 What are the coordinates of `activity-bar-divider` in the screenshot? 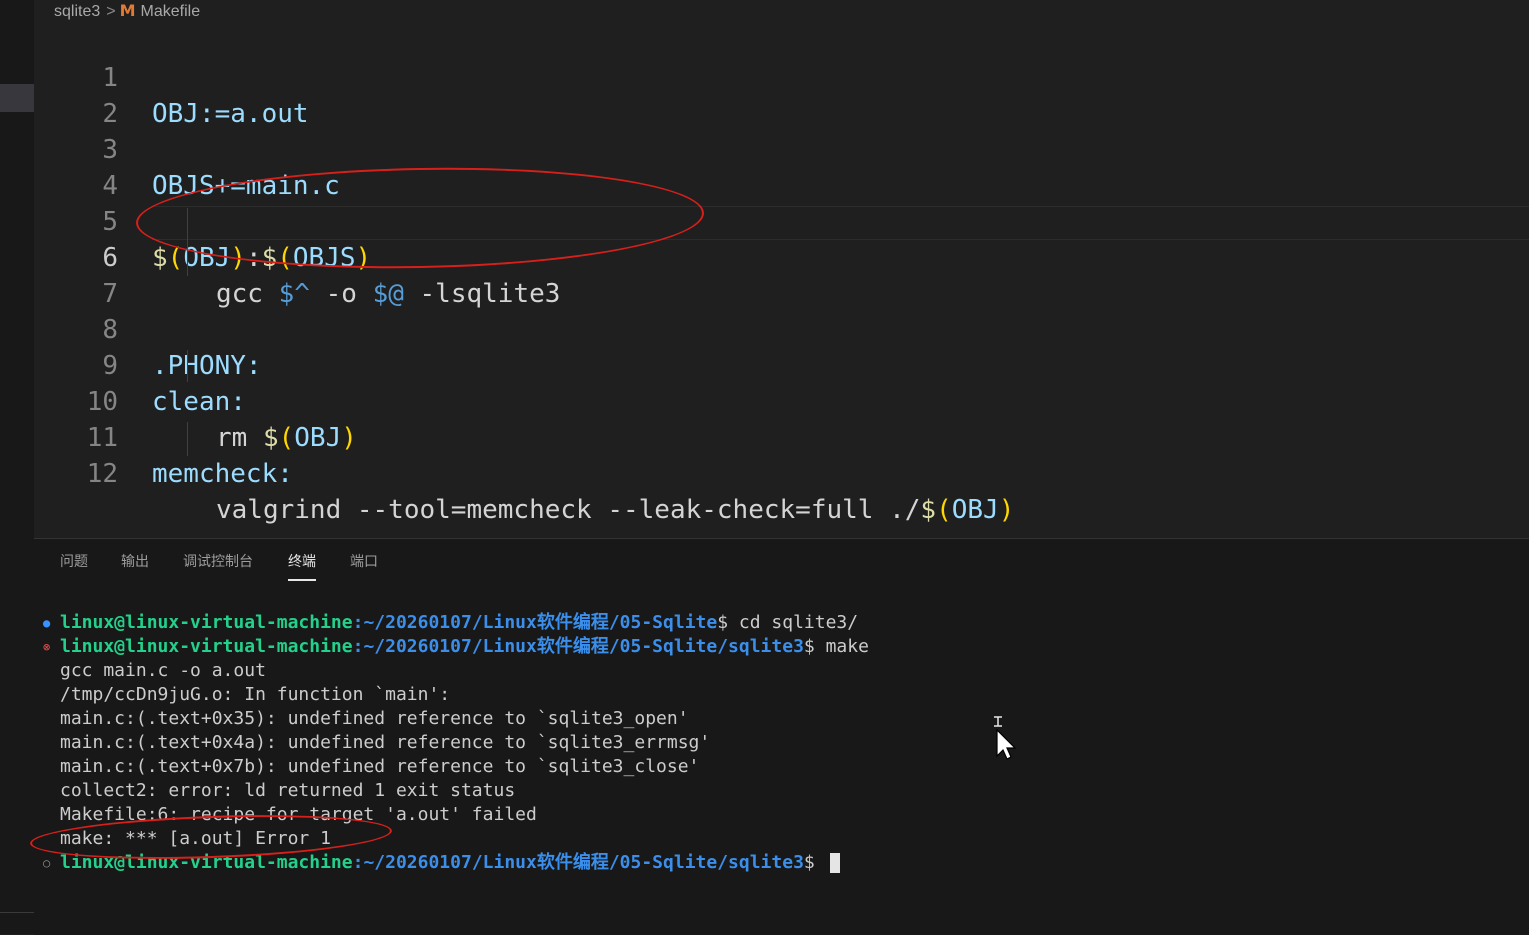 It's located at (17, 912).